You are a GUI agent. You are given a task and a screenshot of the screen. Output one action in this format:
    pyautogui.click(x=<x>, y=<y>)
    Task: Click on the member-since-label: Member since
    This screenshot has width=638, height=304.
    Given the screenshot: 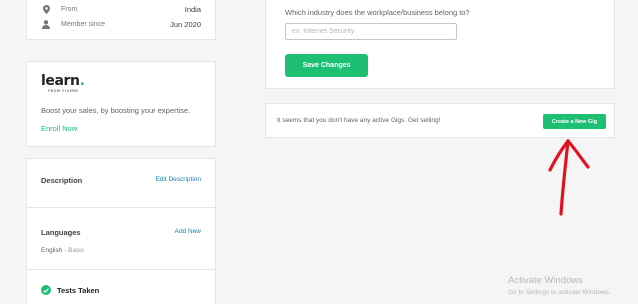 What is the action you would take?
    pyautogui.click(x=83, y=24)
    